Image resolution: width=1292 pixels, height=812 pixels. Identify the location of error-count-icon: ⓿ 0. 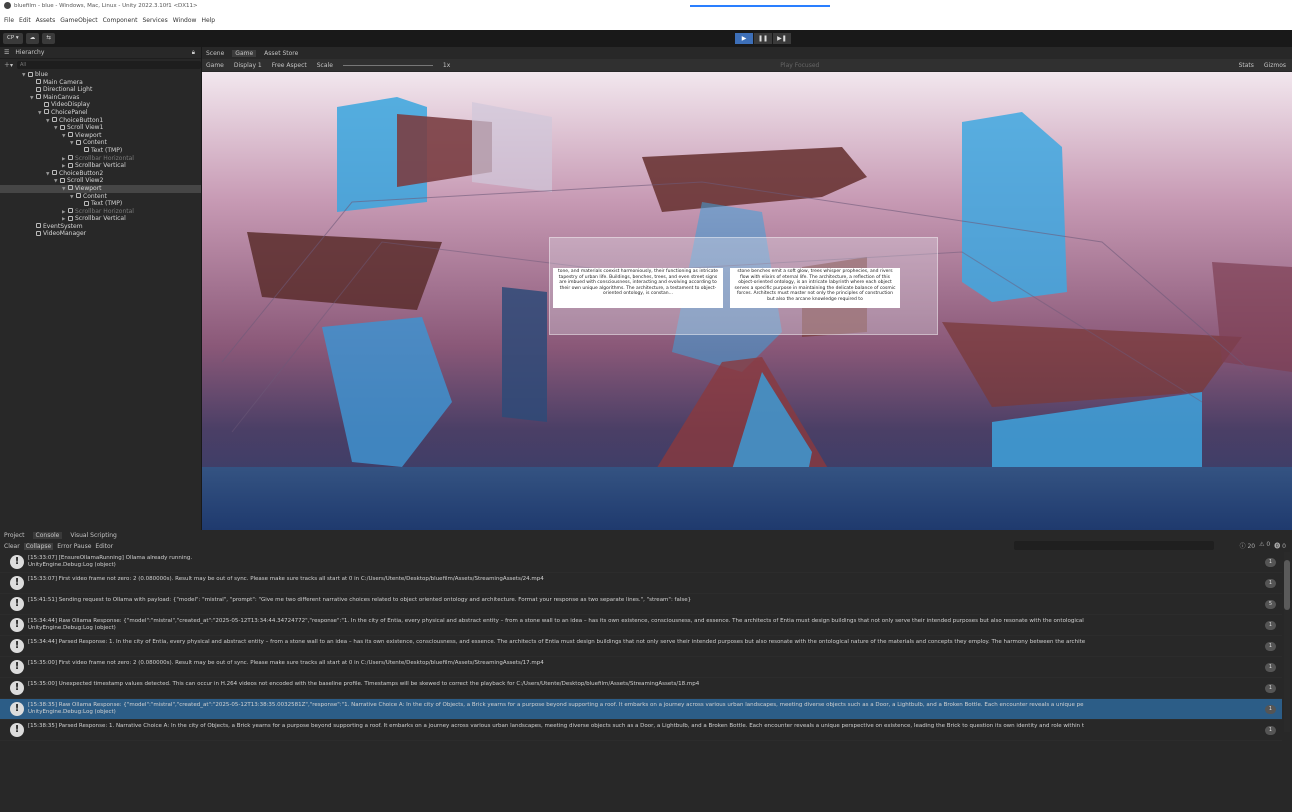
(1280, 545).